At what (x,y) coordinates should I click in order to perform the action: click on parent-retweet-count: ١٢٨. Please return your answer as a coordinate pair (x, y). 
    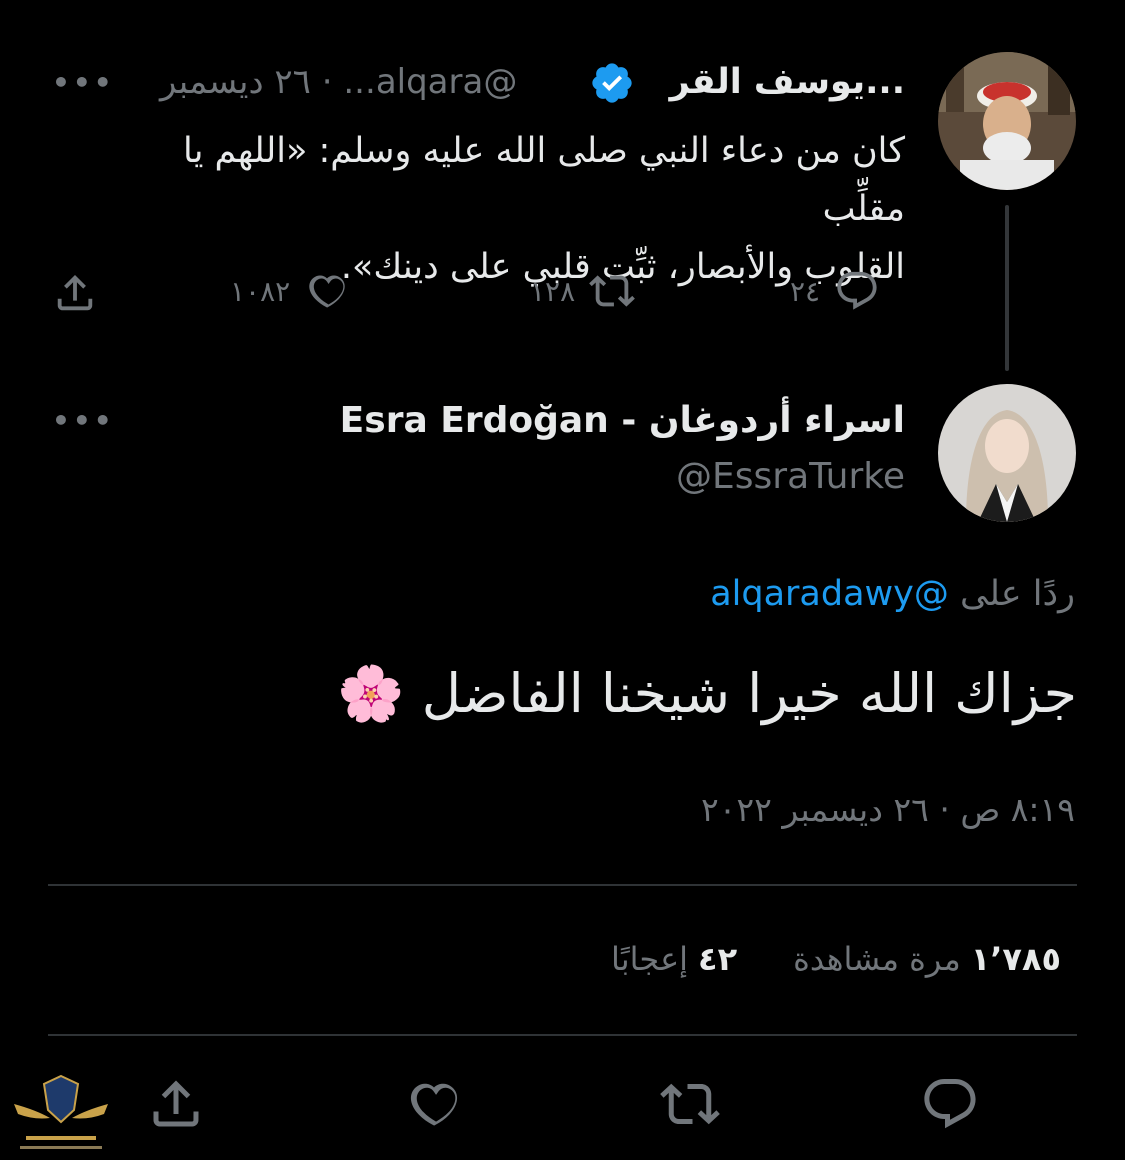
    Looking at the image, I should click on (553, 291).